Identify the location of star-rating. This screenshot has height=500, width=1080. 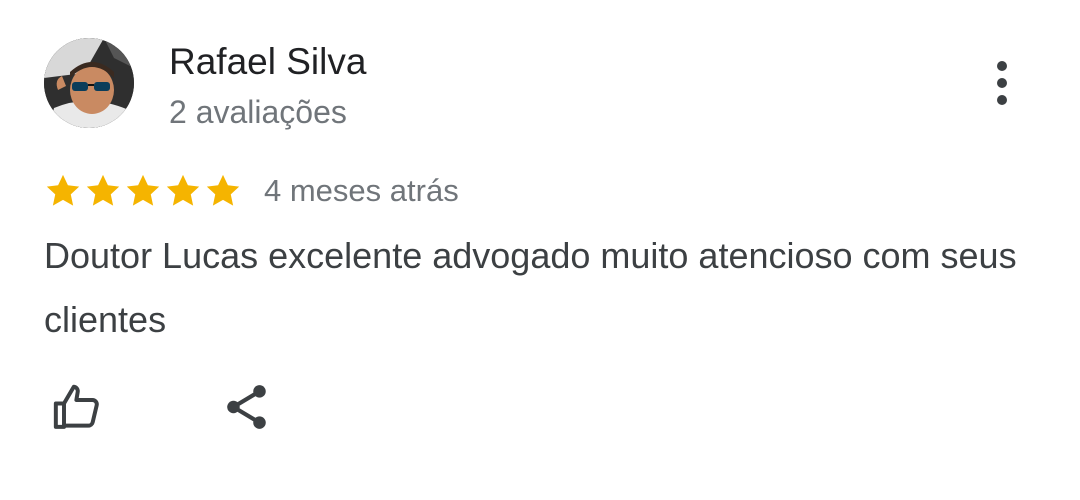
(143, 191).